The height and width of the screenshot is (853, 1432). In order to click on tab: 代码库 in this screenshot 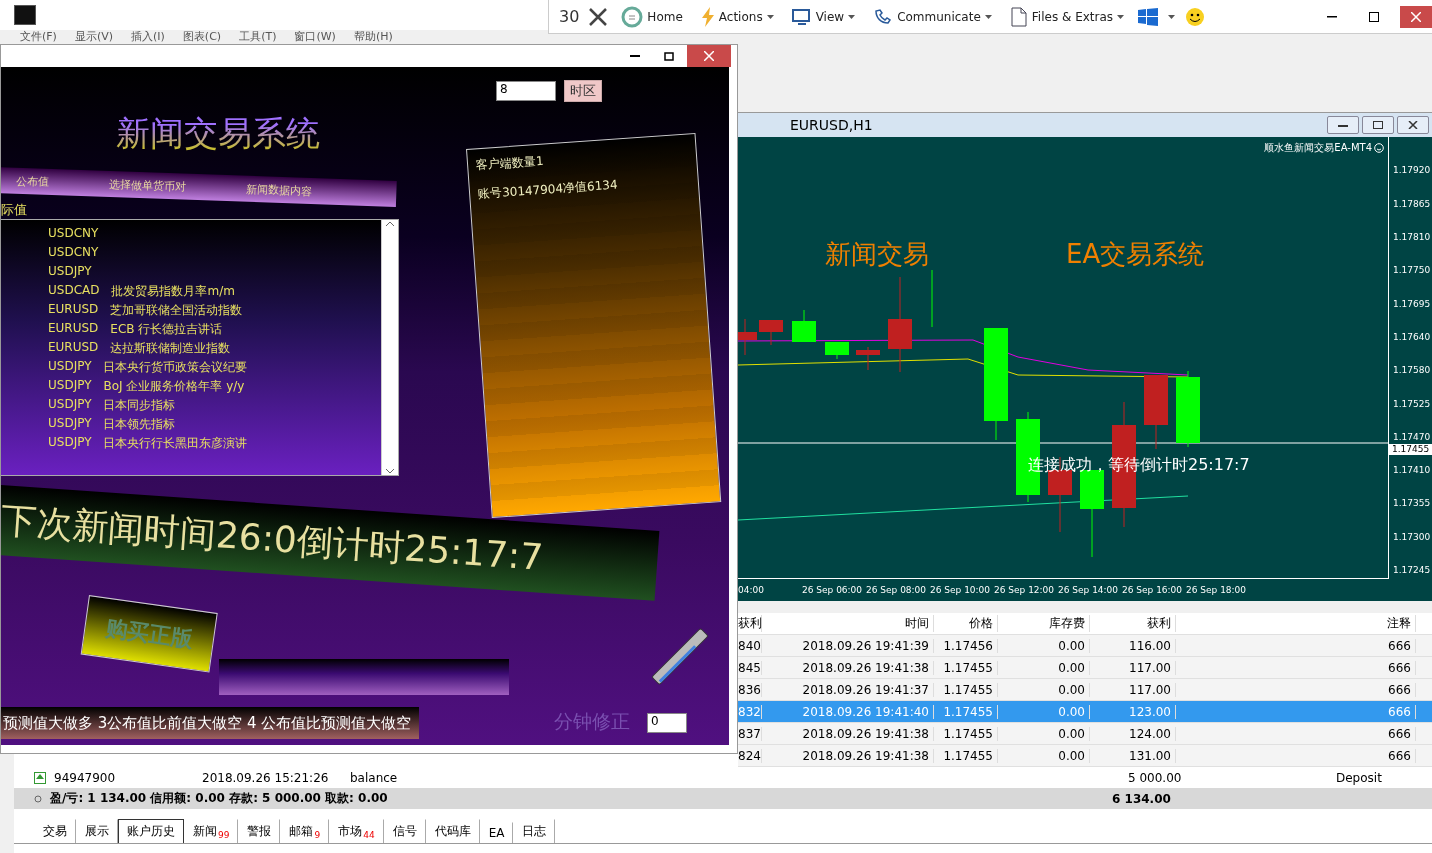, I will do `click(452, 831)`.